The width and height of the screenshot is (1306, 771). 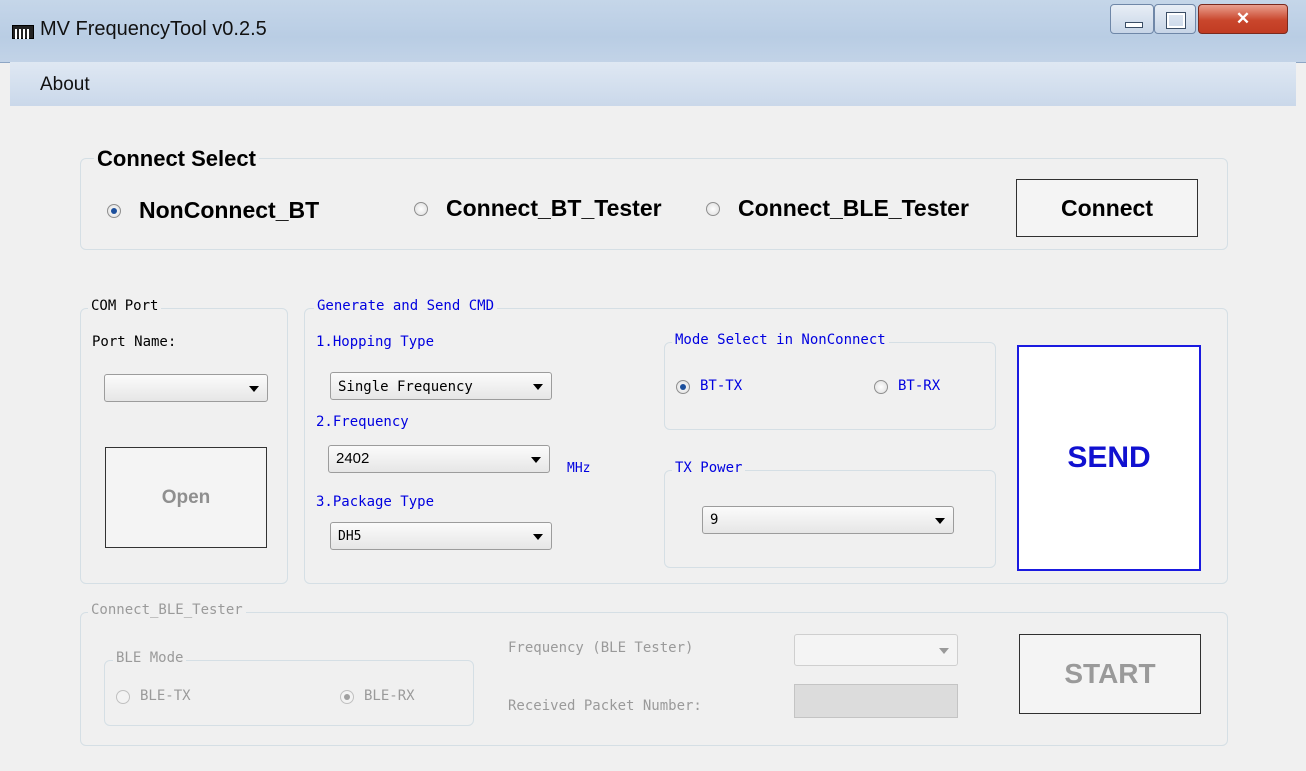 What do you see at coordinates (347, 697) in the screenshot?
I see `radio-ble-rx` at bounding box center [347, 697].